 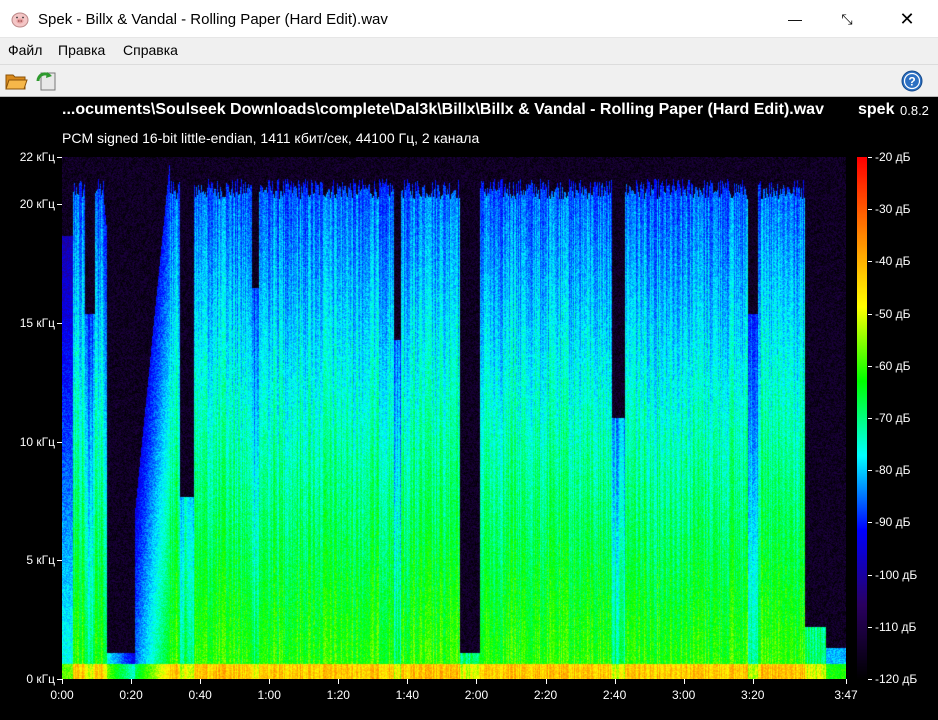 I want to click on colorbar-label: -60 дБ, so click(x=893, y=365).